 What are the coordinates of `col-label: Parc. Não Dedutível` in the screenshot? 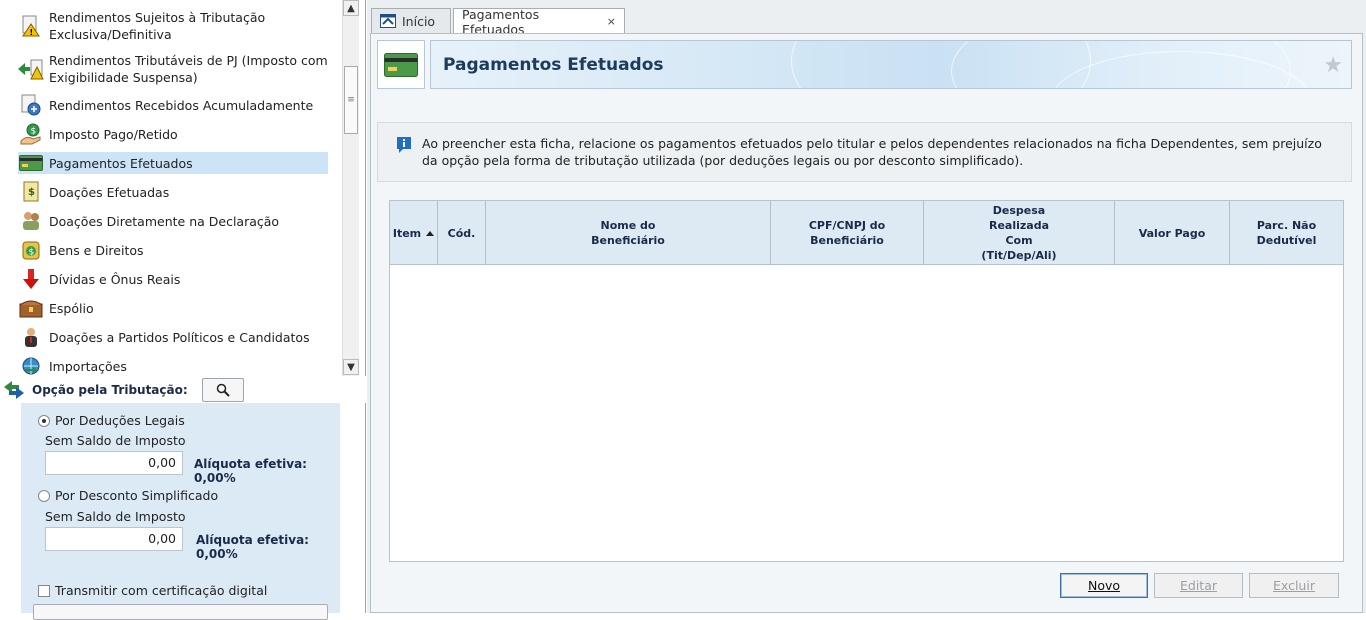 It's located at (1286, 233).